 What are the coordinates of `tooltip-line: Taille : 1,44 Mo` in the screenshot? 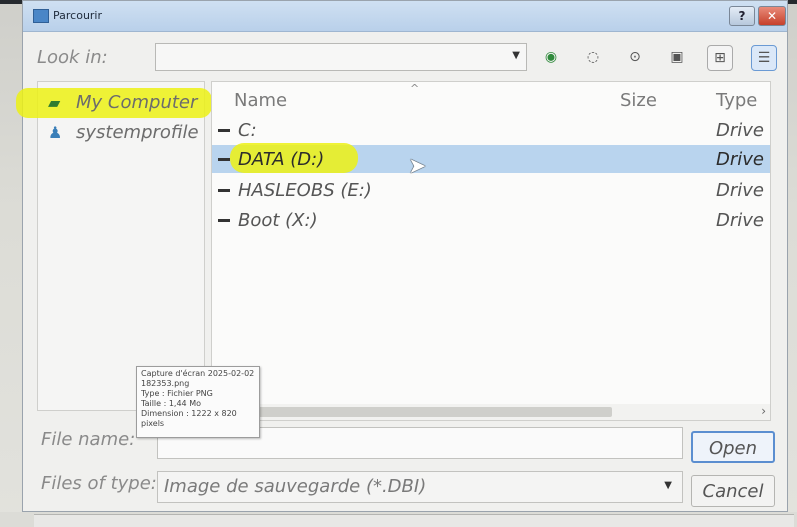 It's located at (171, 403).